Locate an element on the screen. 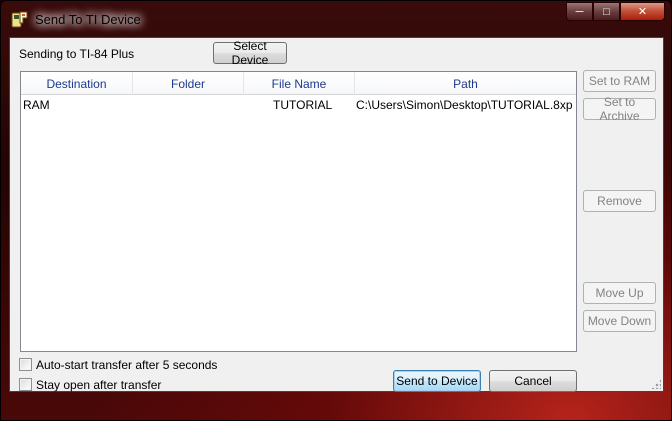 The image size is (672, 421). stay-open-label: Stay open after transfer is located at coordinates (99, 385).